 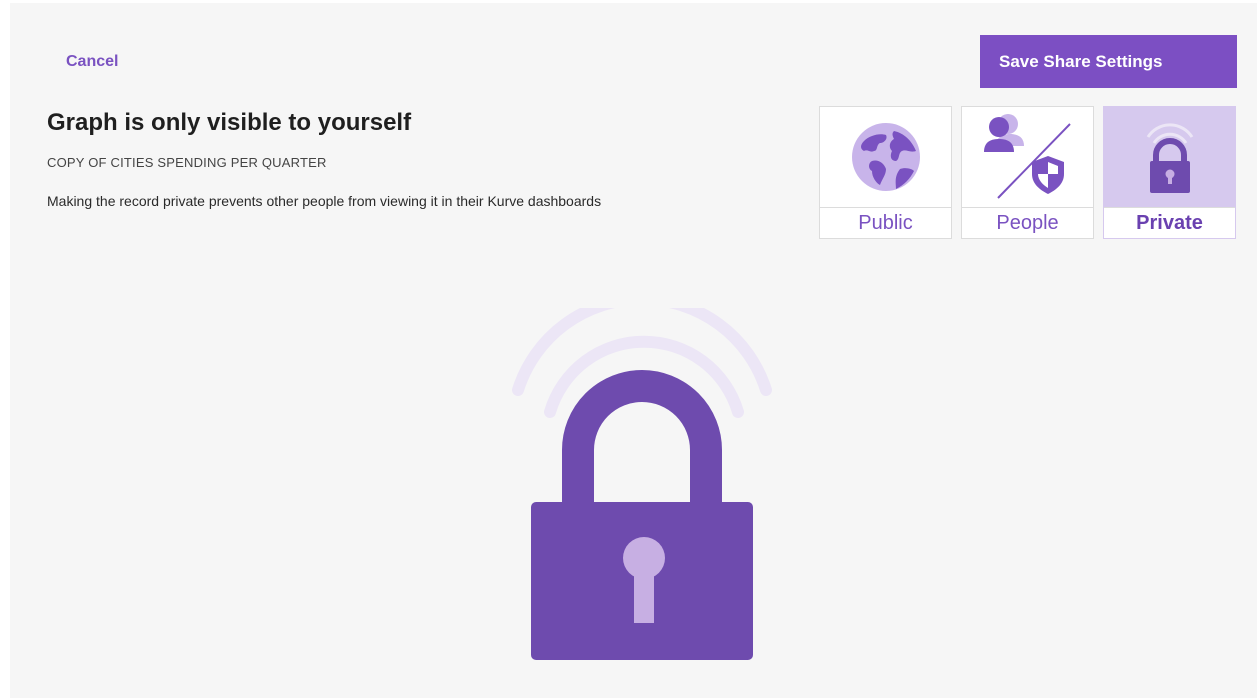 What do you see at coordinates (187, 162) in the screenshot?
I see `record-name: COPY OF CITIES SPENDING PER QUARTER` at bounding box center [187, 162].